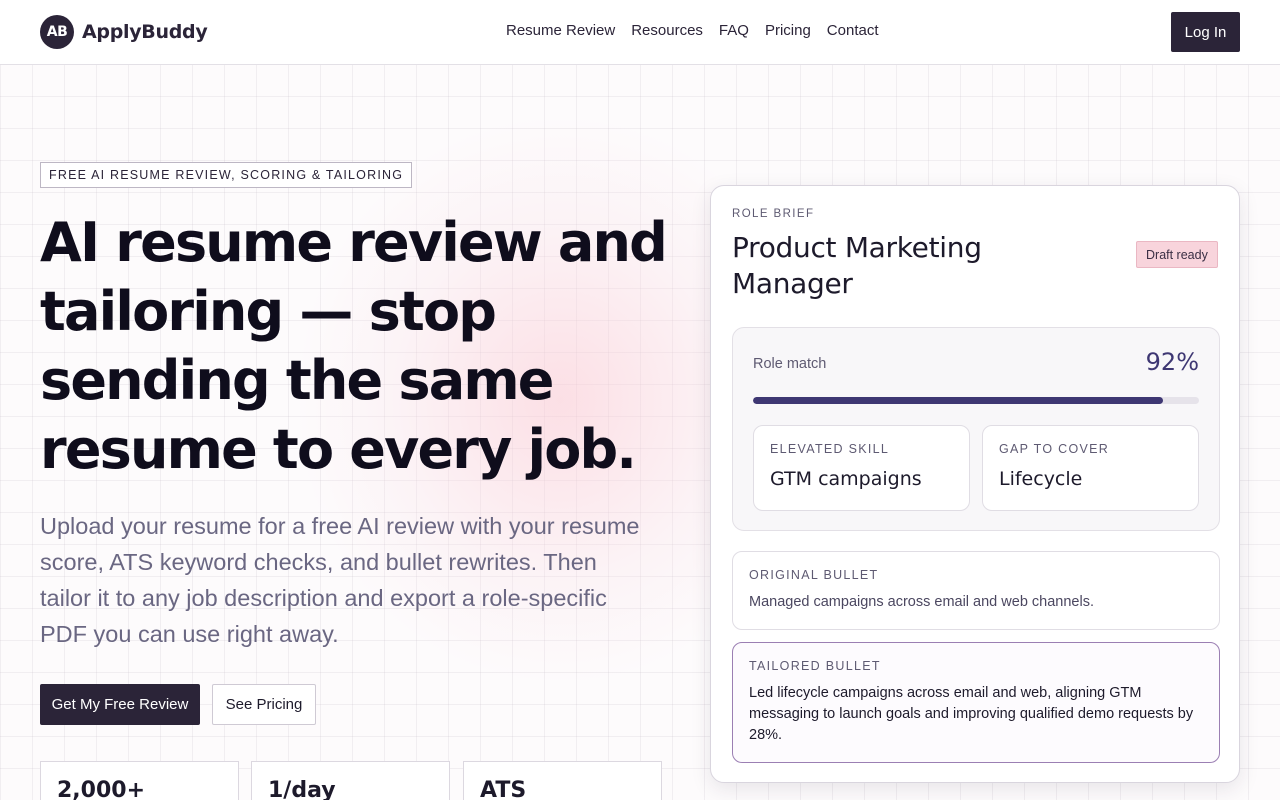  Describe the element at coordinates (790, 364) in the screenshot. I see `role-match-label: Role match` at that location.